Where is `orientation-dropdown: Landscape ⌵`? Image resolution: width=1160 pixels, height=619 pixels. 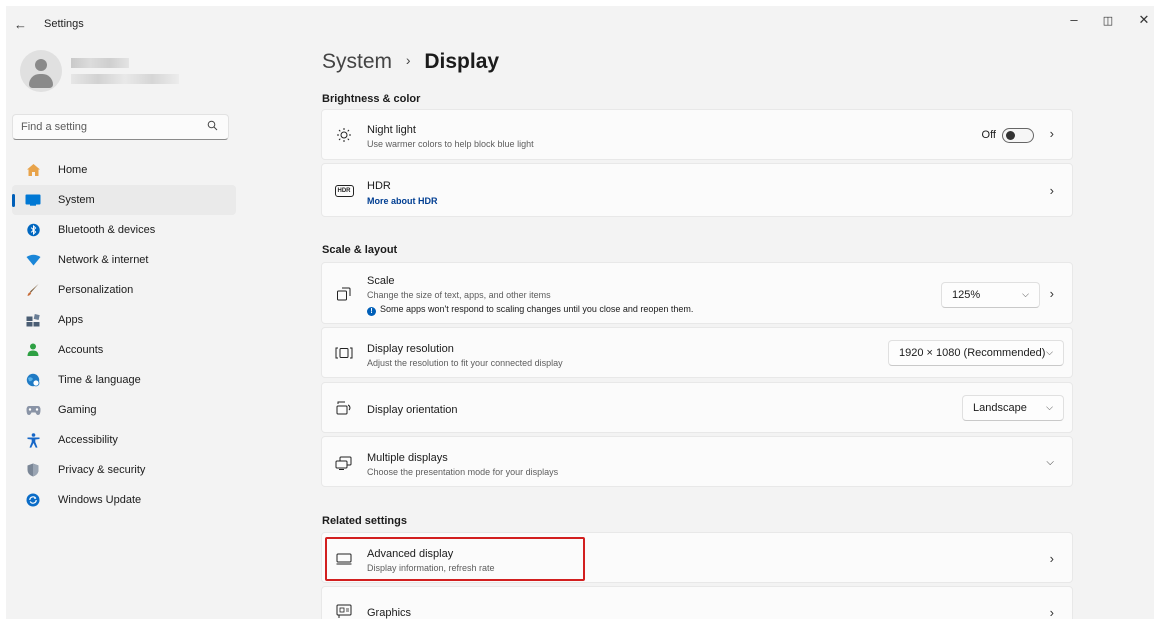
orientation-dropdown: Landscape ⌵ is located at coordinates (1013, 408).